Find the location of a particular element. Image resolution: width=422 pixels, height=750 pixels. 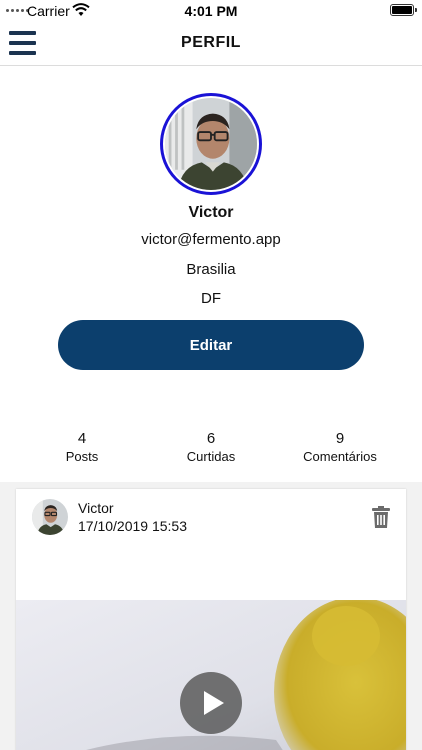

stat-comments-label: Comentários is located at coordinates (340, 456).